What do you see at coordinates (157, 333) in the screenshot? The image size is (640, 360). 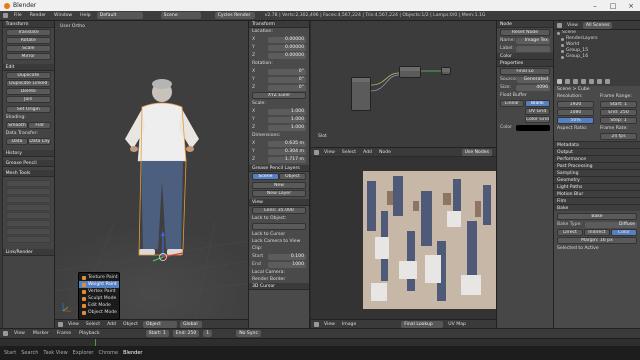 I see `timeline-start-field: Start: 1` at bounding box center [157, 333].